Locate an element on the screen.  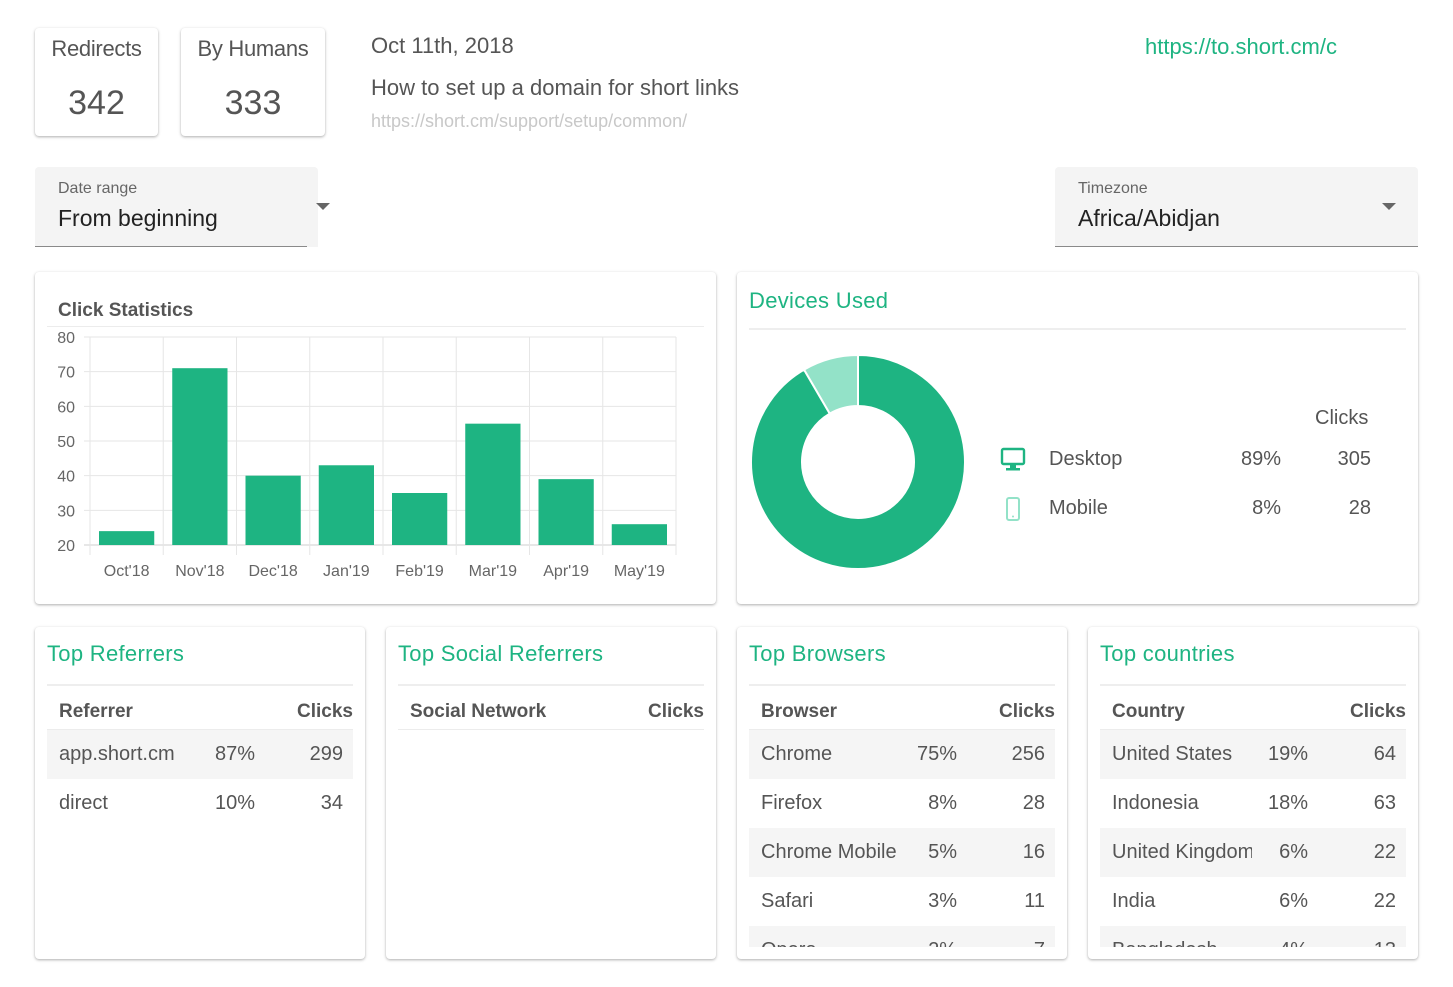
row-name: United Kingdom is located at coordinates (1182, 852).